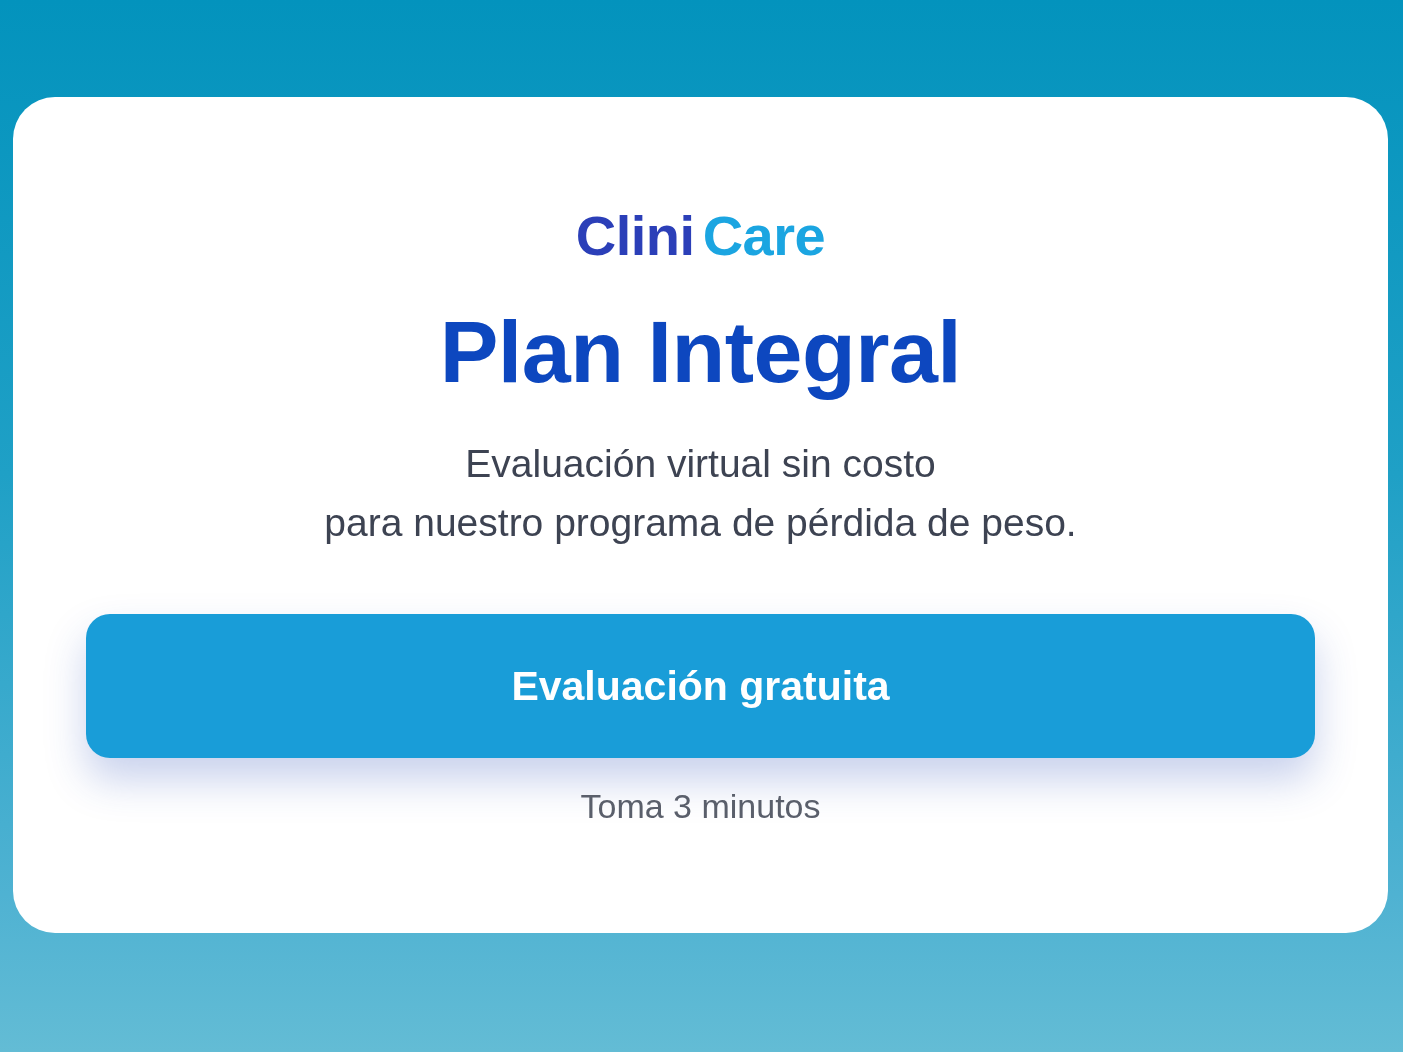 The width and height of the screenshot is (1403, 1052). Describe the element at coordinates (700, 464) in the screenshot. I see `subtitle-text: Evaluación virtual sin costo` at that location.